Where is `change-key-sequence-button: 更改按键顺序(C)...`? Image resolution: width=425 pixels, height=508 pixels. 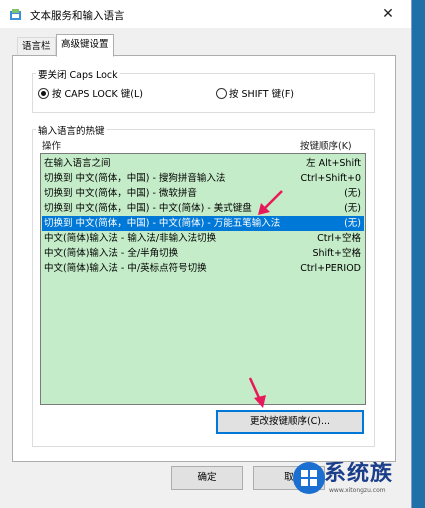
change-key-sequence-button: 更改按键顺序(C)... is located at coordinates (290, 422).